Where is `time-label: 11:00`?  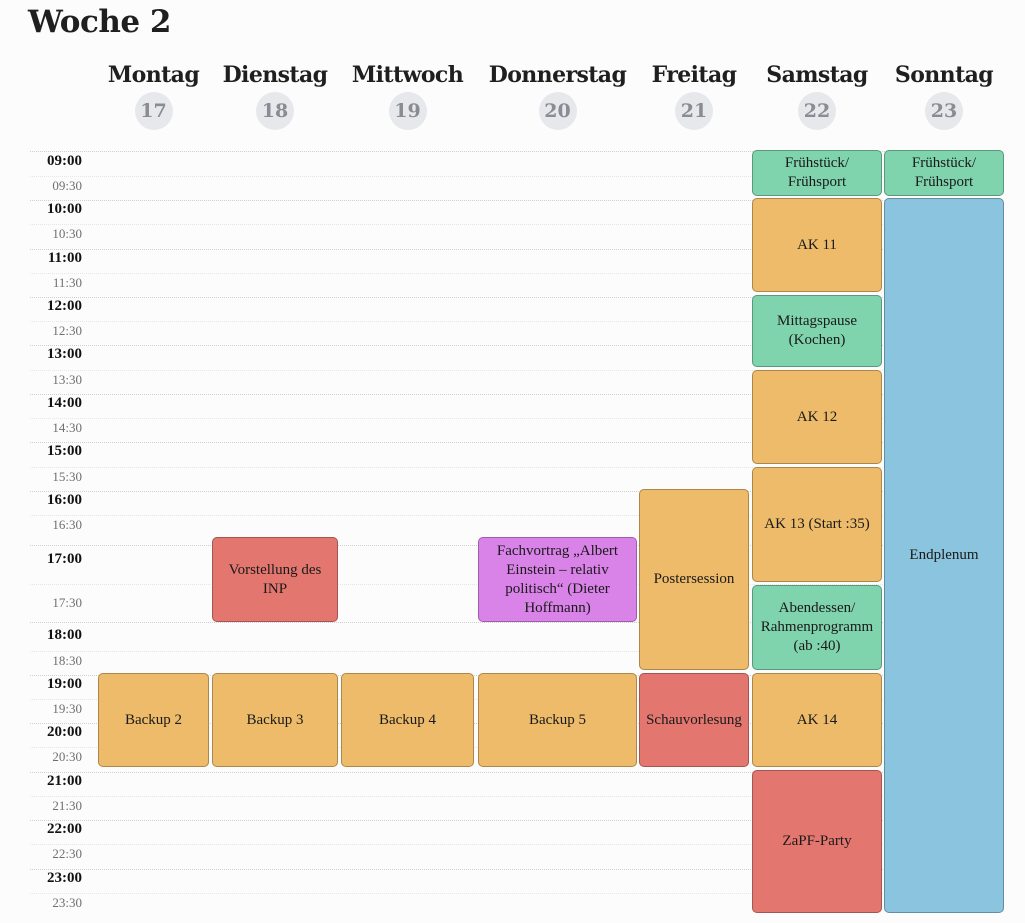
time-label: 11:00 is located at coordinates (64, 258).